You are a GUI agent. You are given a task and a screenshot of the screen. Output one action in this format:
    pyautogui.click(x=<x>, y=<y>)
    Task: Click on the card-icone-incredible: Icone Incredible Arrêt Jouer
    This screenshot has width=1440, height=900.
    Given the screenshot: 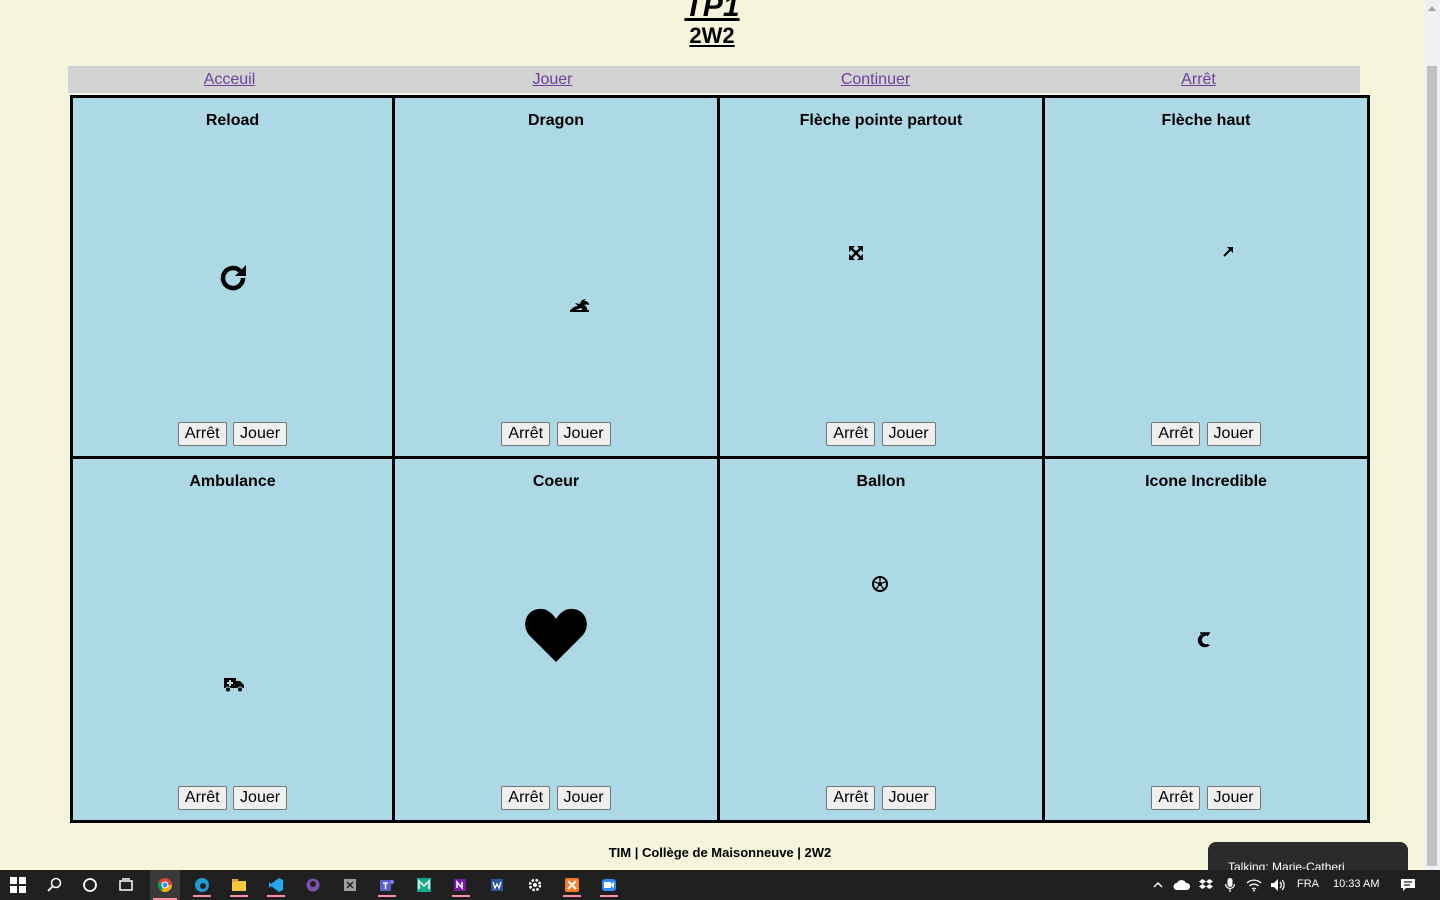 What is the action you would take?
    pyautogui.click(x=1206, y=639)
    